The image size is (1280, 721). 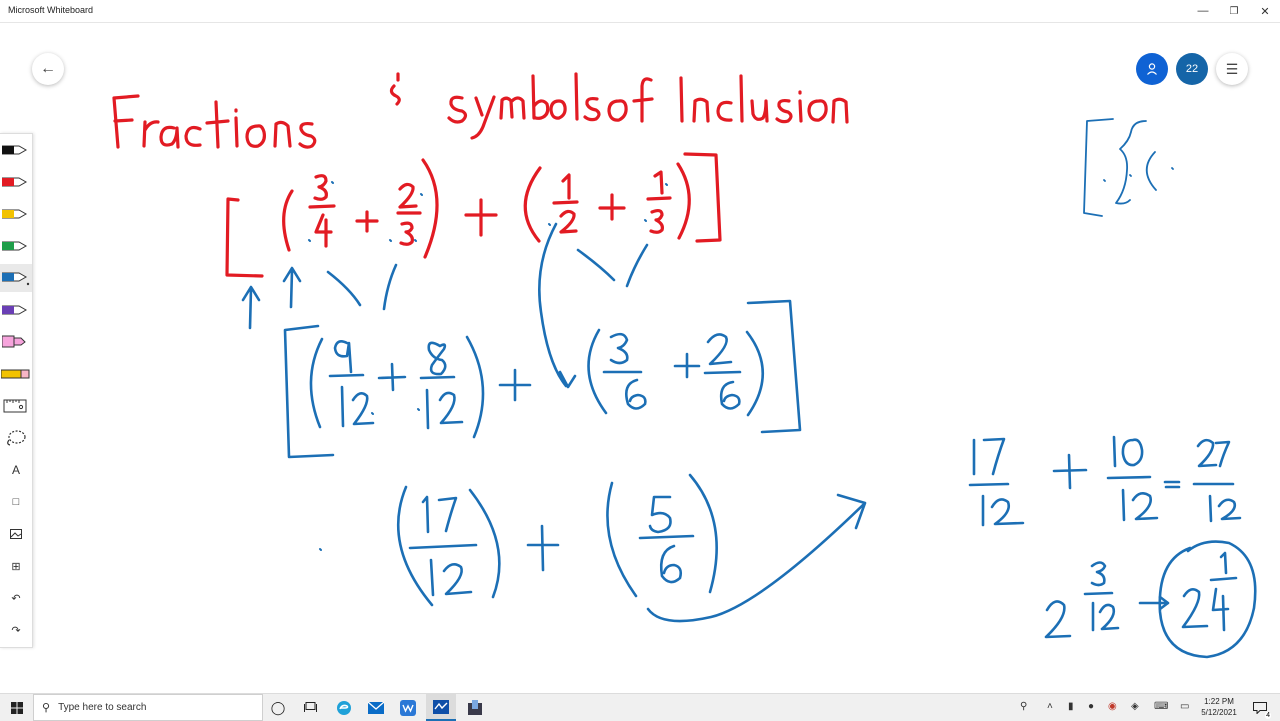 I want to click on yellow-pen-icon, so click(x=15, y=214).